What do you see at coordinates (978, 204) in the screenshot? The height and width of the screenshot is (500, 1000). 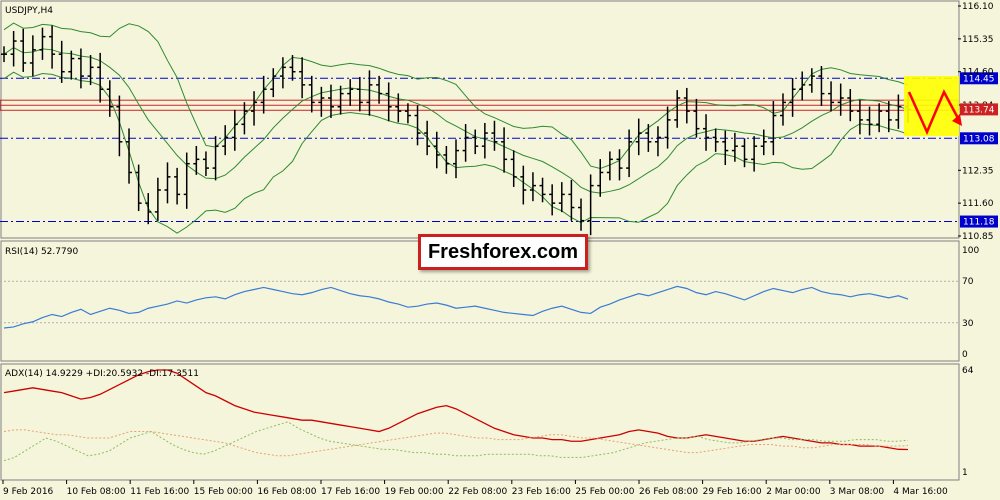 I see `price-y-tick-label-6: 111.60` at bounding box center [978, 204].